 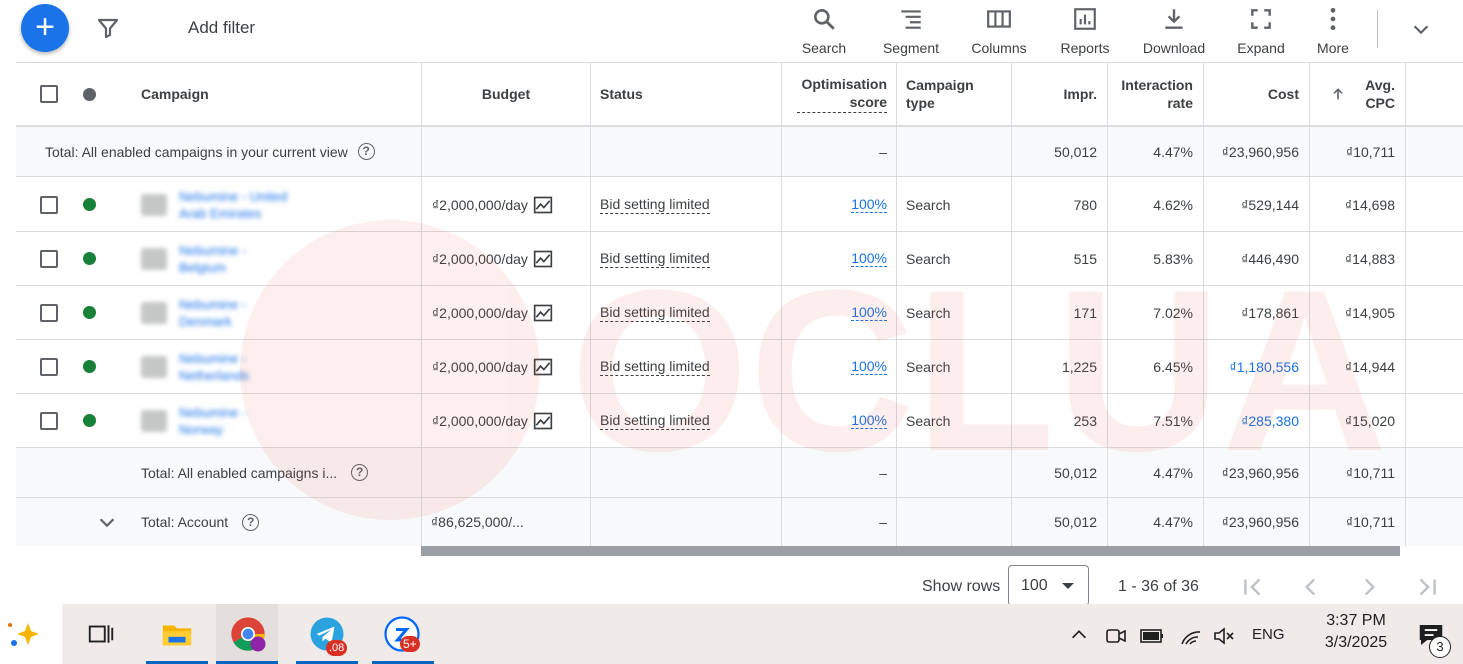 I want to click on previous-page-icon, so click(x=1311, y=587).